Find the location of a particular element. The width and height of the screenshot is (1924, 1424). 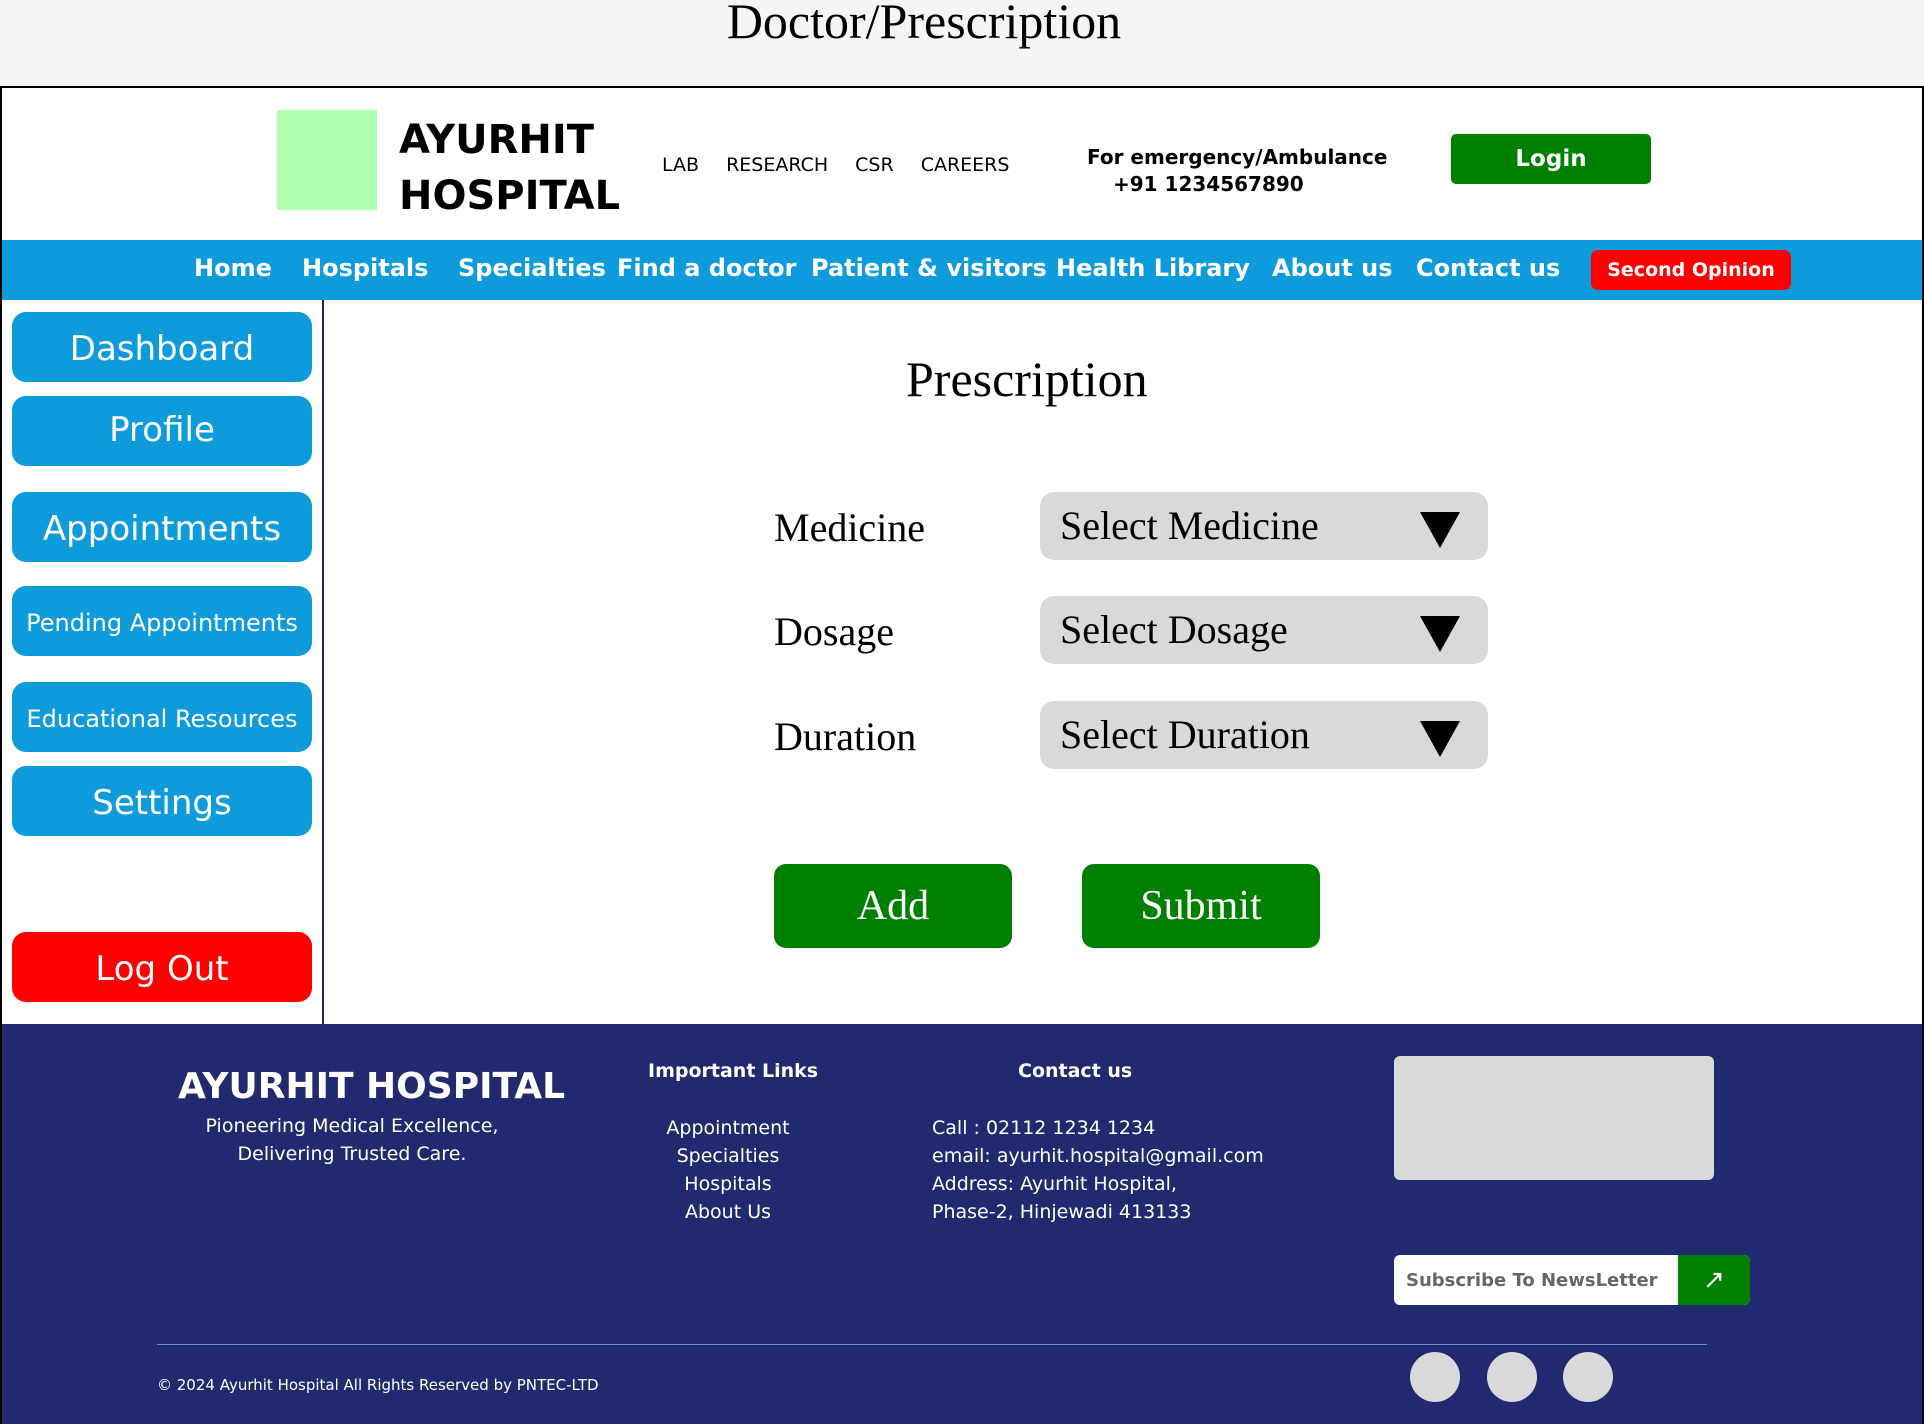

footer-hospital-name: AYURHIT HOSPITAL is located at coordinates (372, 1086).